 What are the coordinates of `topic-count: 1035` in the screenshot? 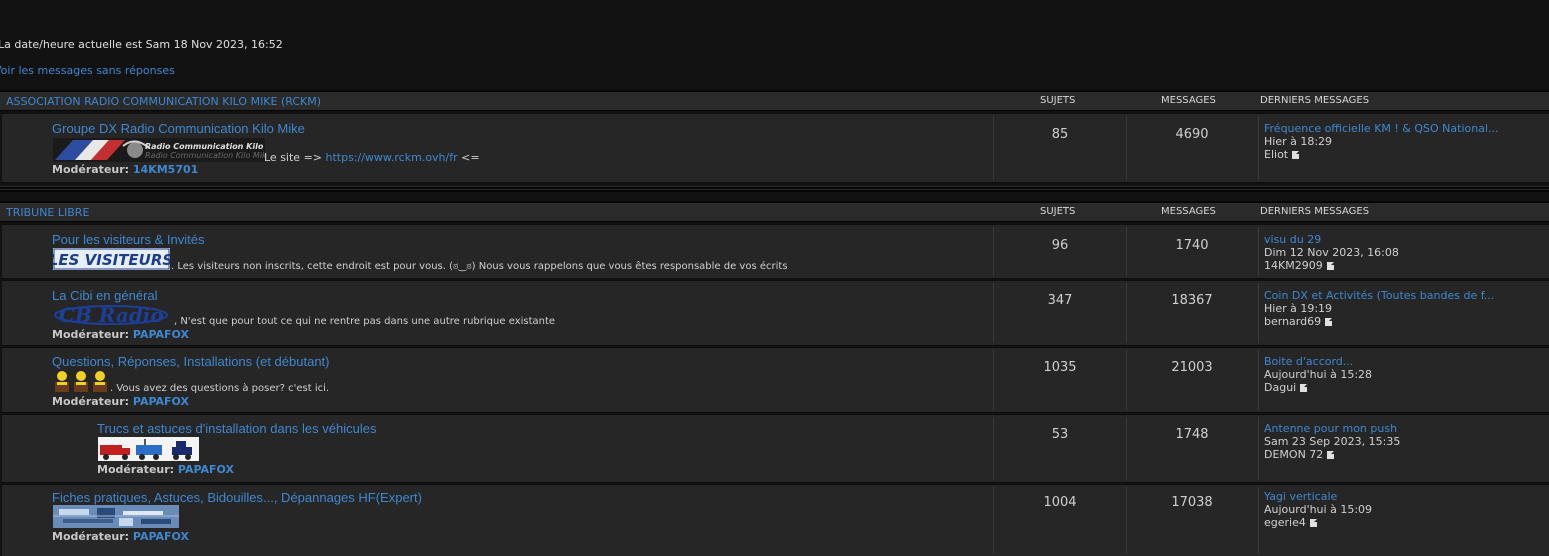 It's located at (1060, 367).